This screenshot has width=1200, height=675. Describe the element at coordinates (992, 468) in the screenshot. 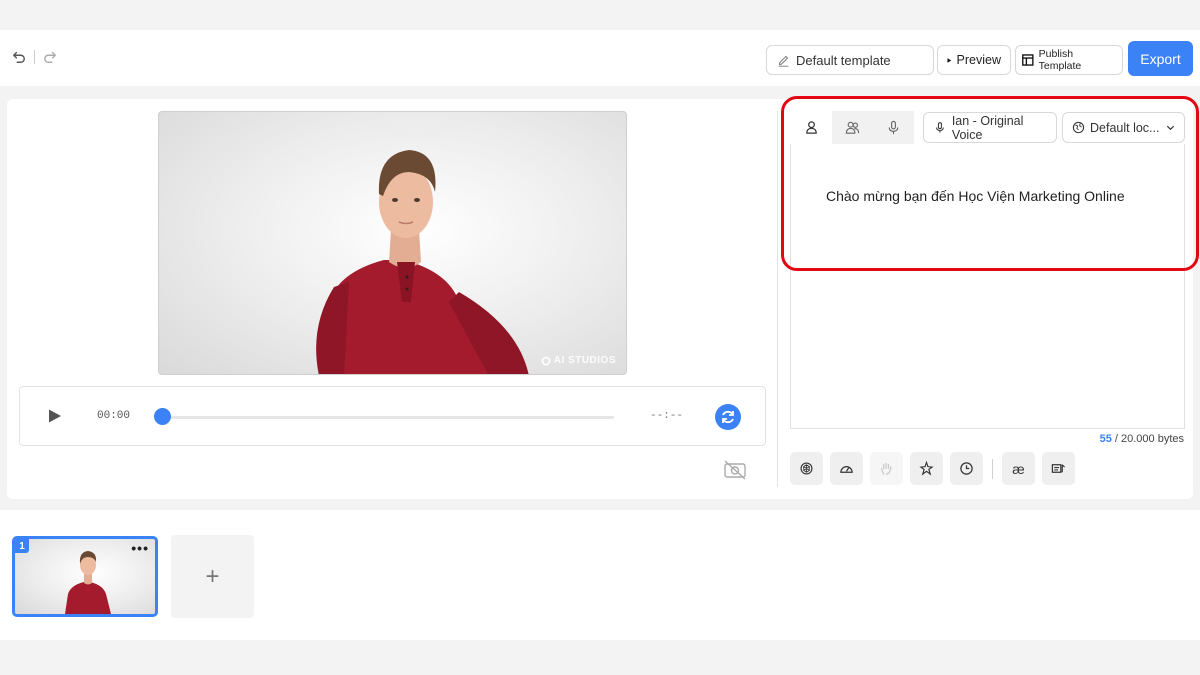

I see `toolbar-divider` at that location.